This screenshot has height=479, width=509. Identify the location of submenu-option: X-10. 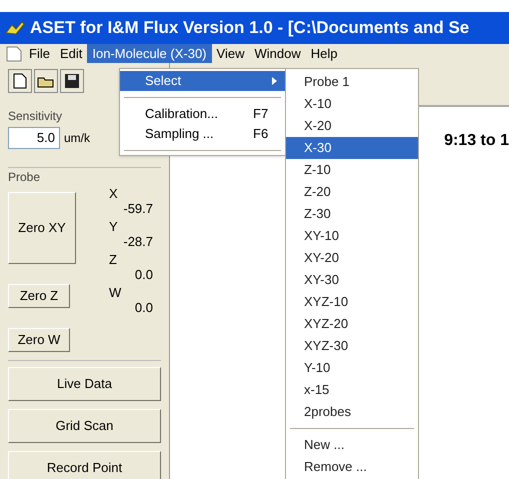
(352, 104).